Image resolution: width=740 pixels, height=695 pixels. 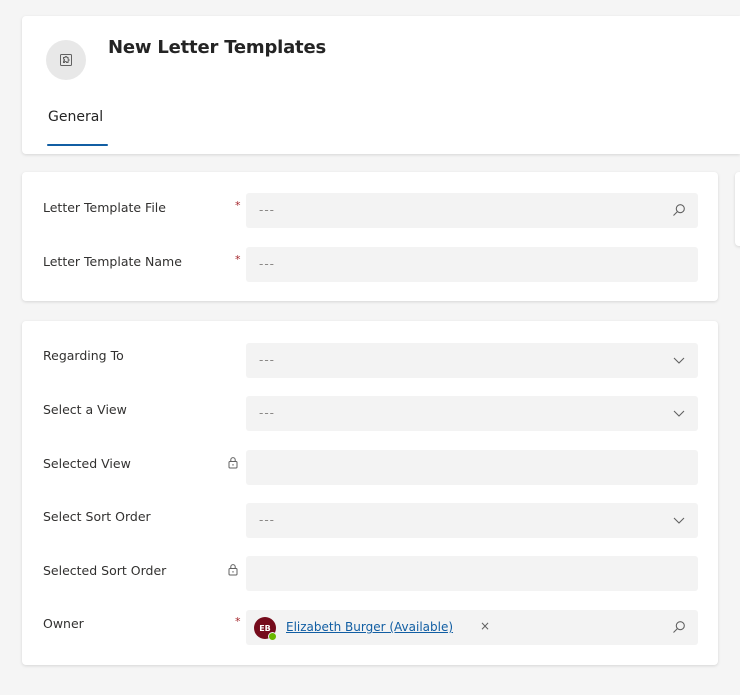 What do you see at coordinates (87, 463) in the screenshot?
I see `field-label-selected-view: Selected View` at bounding box center [87, 463].